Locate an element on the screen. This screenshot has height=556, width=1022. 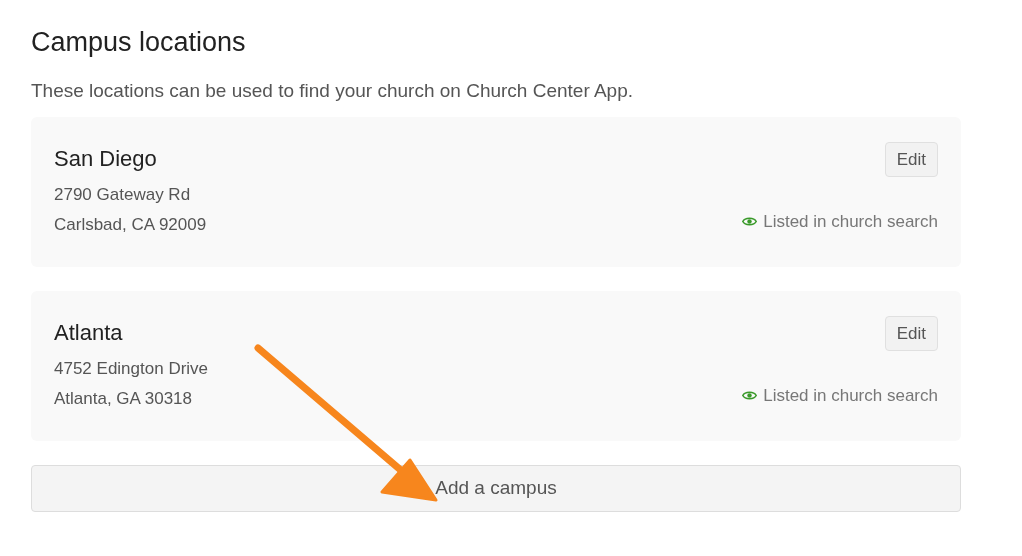
address-line: Carlsbad, CA 92009 is located at coordinates (130, 225).